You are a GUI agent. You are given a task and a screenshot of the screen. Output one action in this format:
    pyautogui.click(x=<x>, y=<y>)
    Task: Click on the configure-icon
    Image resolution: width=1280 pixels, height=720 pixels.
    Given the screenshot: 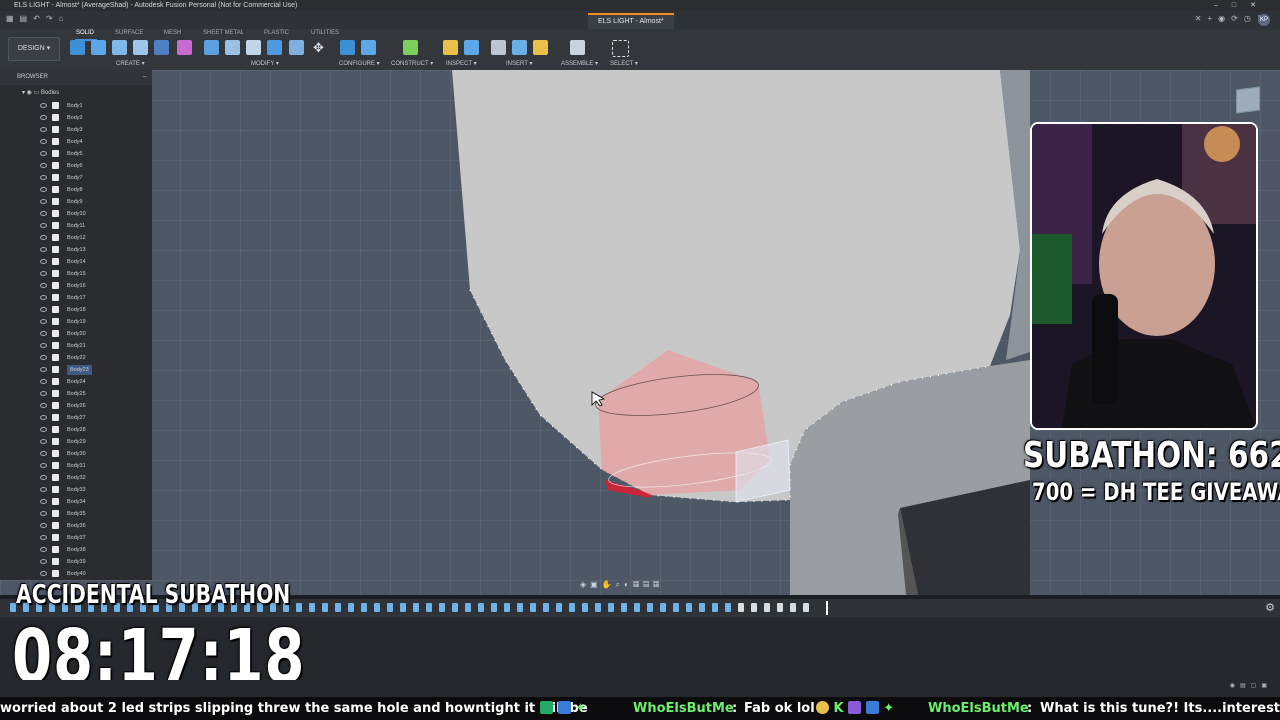 What is the action you would take?
    pyautogui.click(x=347, y=47)
    